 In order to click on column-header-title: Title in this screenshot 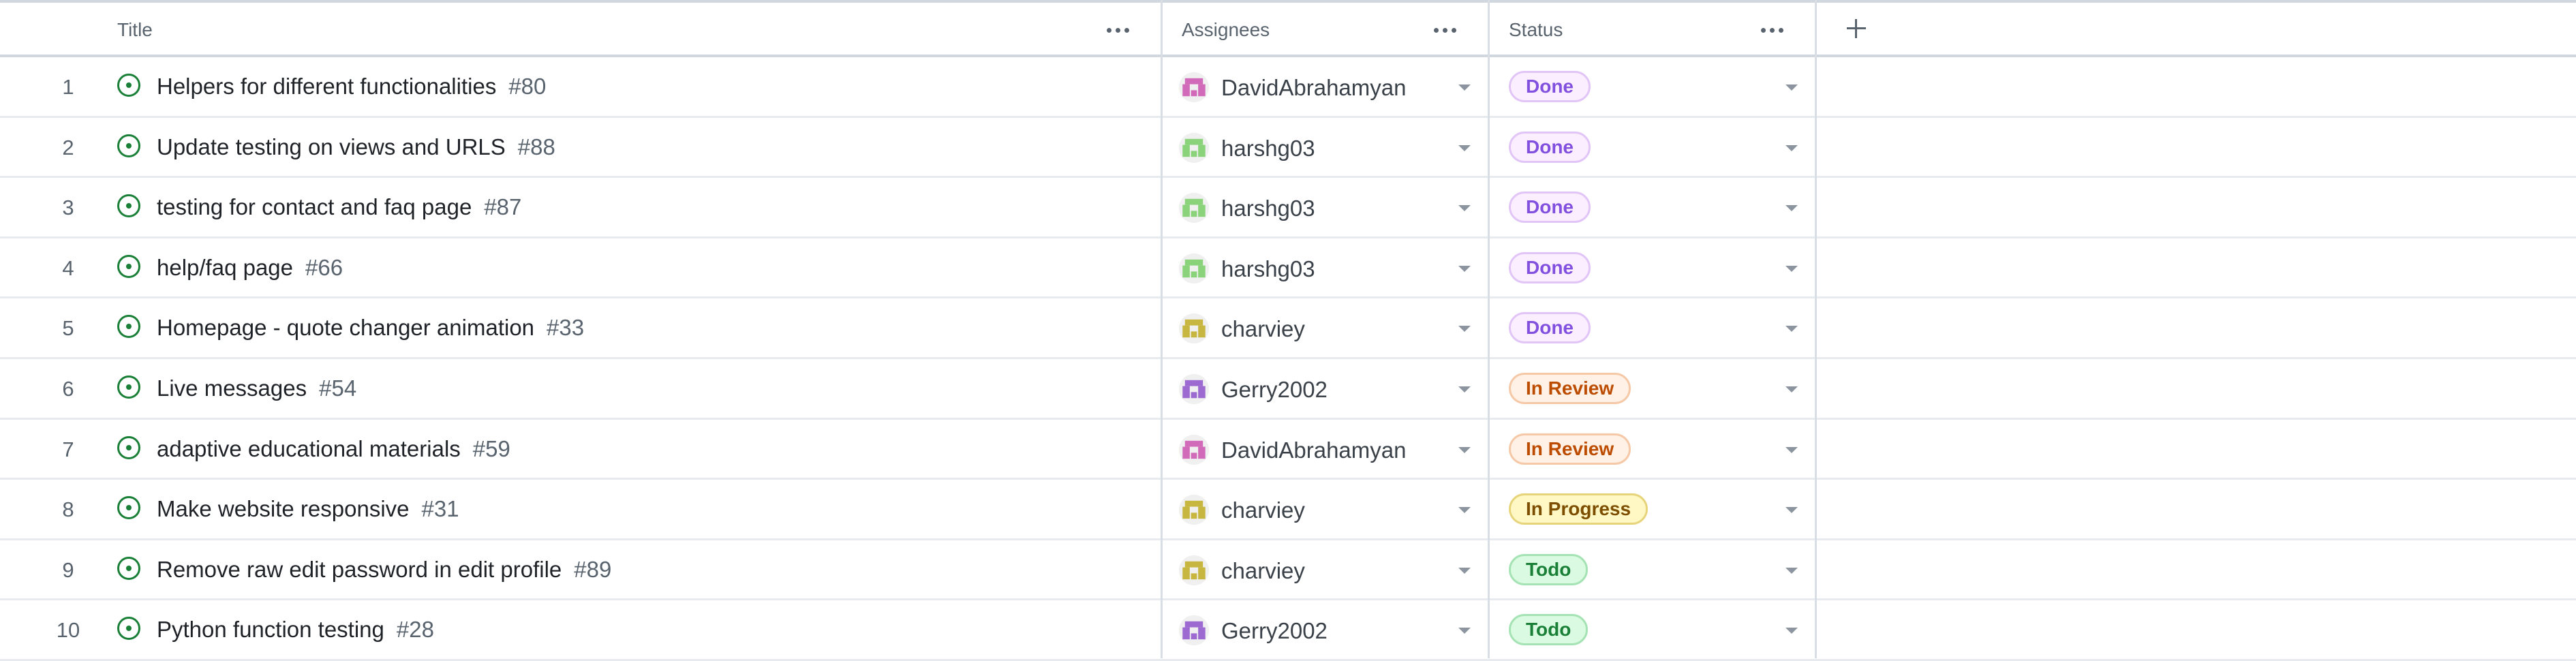, I will do `click(135, 30)`.